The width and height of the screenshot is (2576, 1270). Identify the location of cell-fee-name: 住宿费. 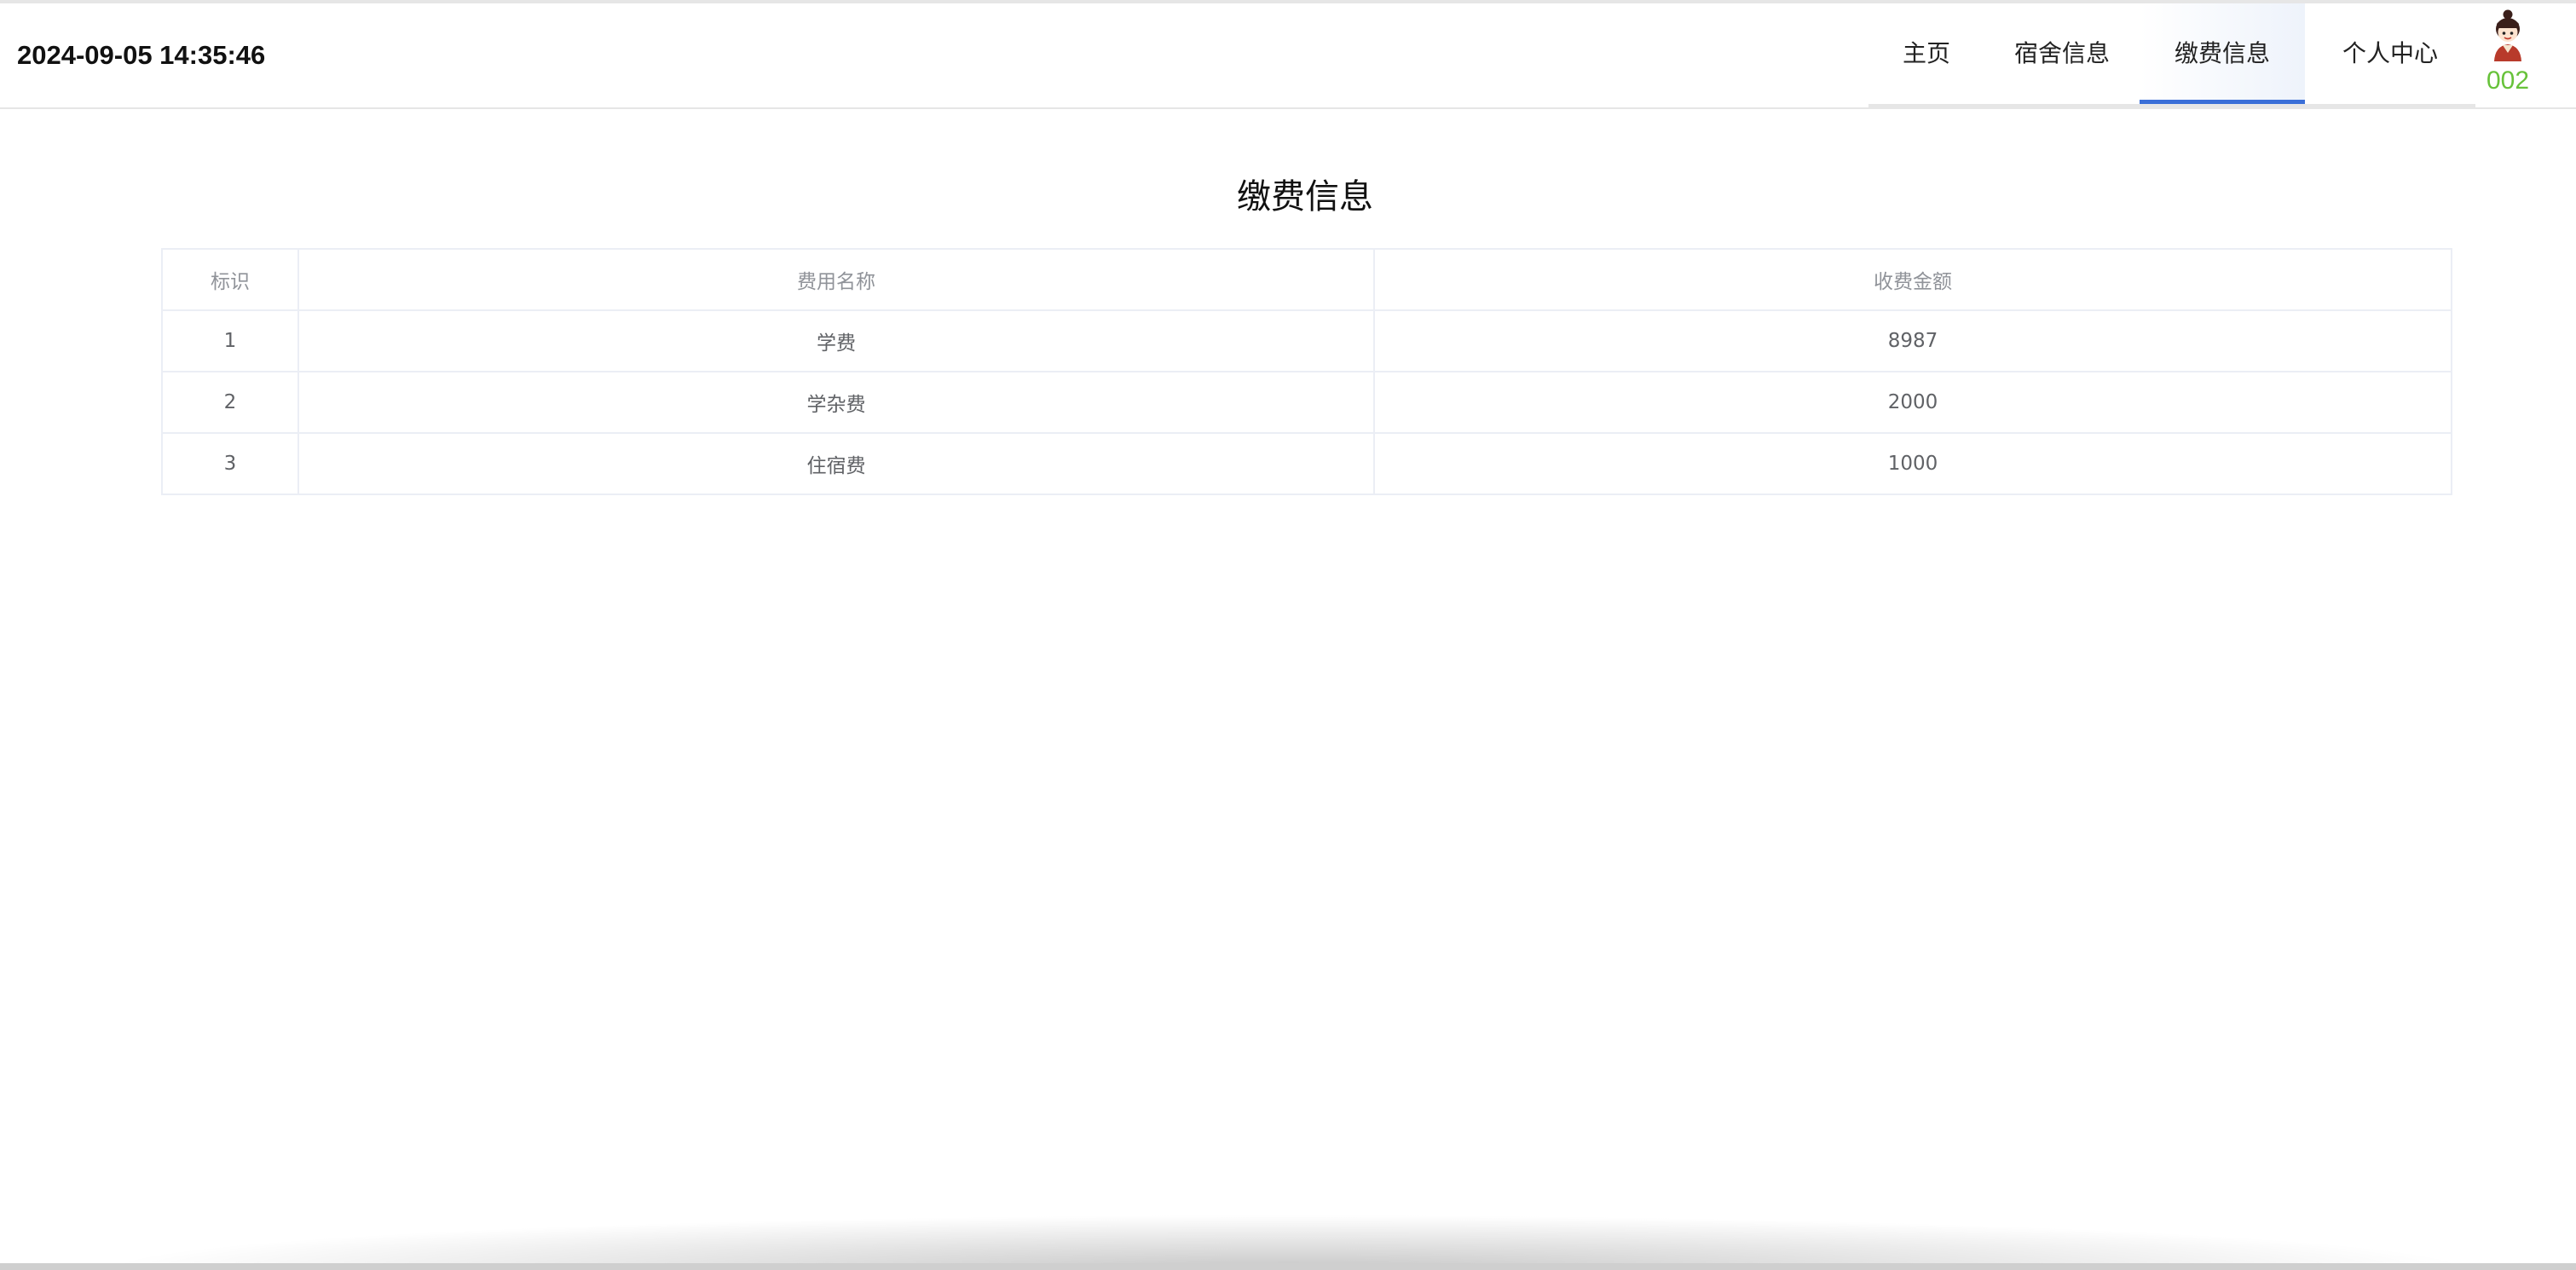
(836, 463).